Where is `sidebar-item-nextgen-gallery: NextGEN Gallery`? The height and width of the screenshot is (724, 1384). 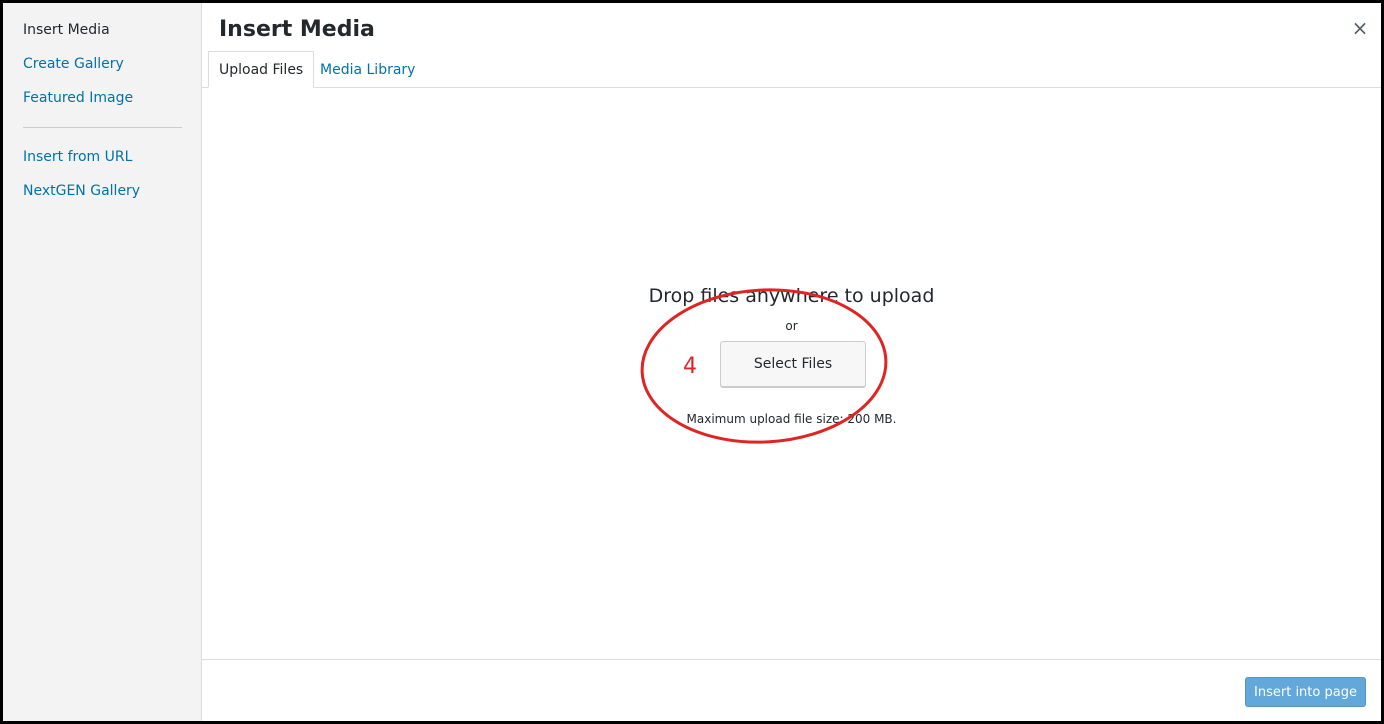
sidebar-item-nextgen-gallery: NextGEN Gallery is located at coordinates (81, 191).